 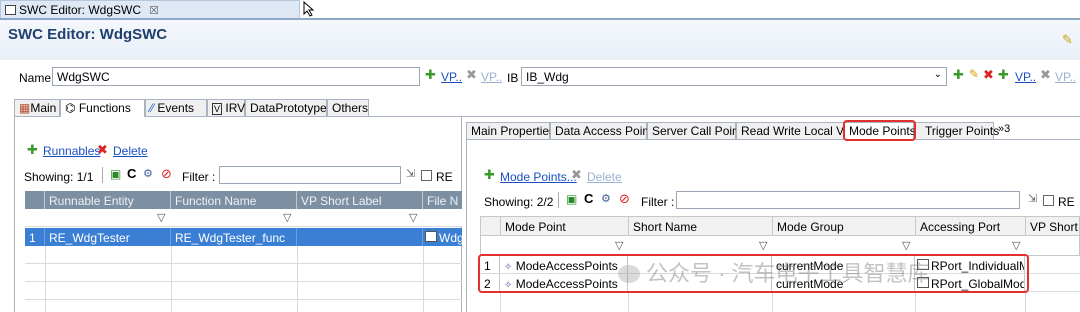 What do you see at coordinates (604, 177) in the screenshot?
I see `delete-mode-point-link: Delete` at bounding box center [604, 177].